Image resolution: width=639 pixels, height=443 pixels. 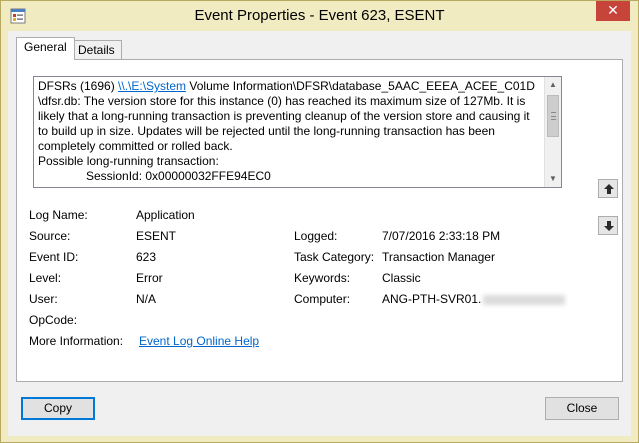 What do you see at coordinates (78, 86) in the screenshot?
I see `description-prefix: DFSRs (1696)` at bounding box center [78, 86].